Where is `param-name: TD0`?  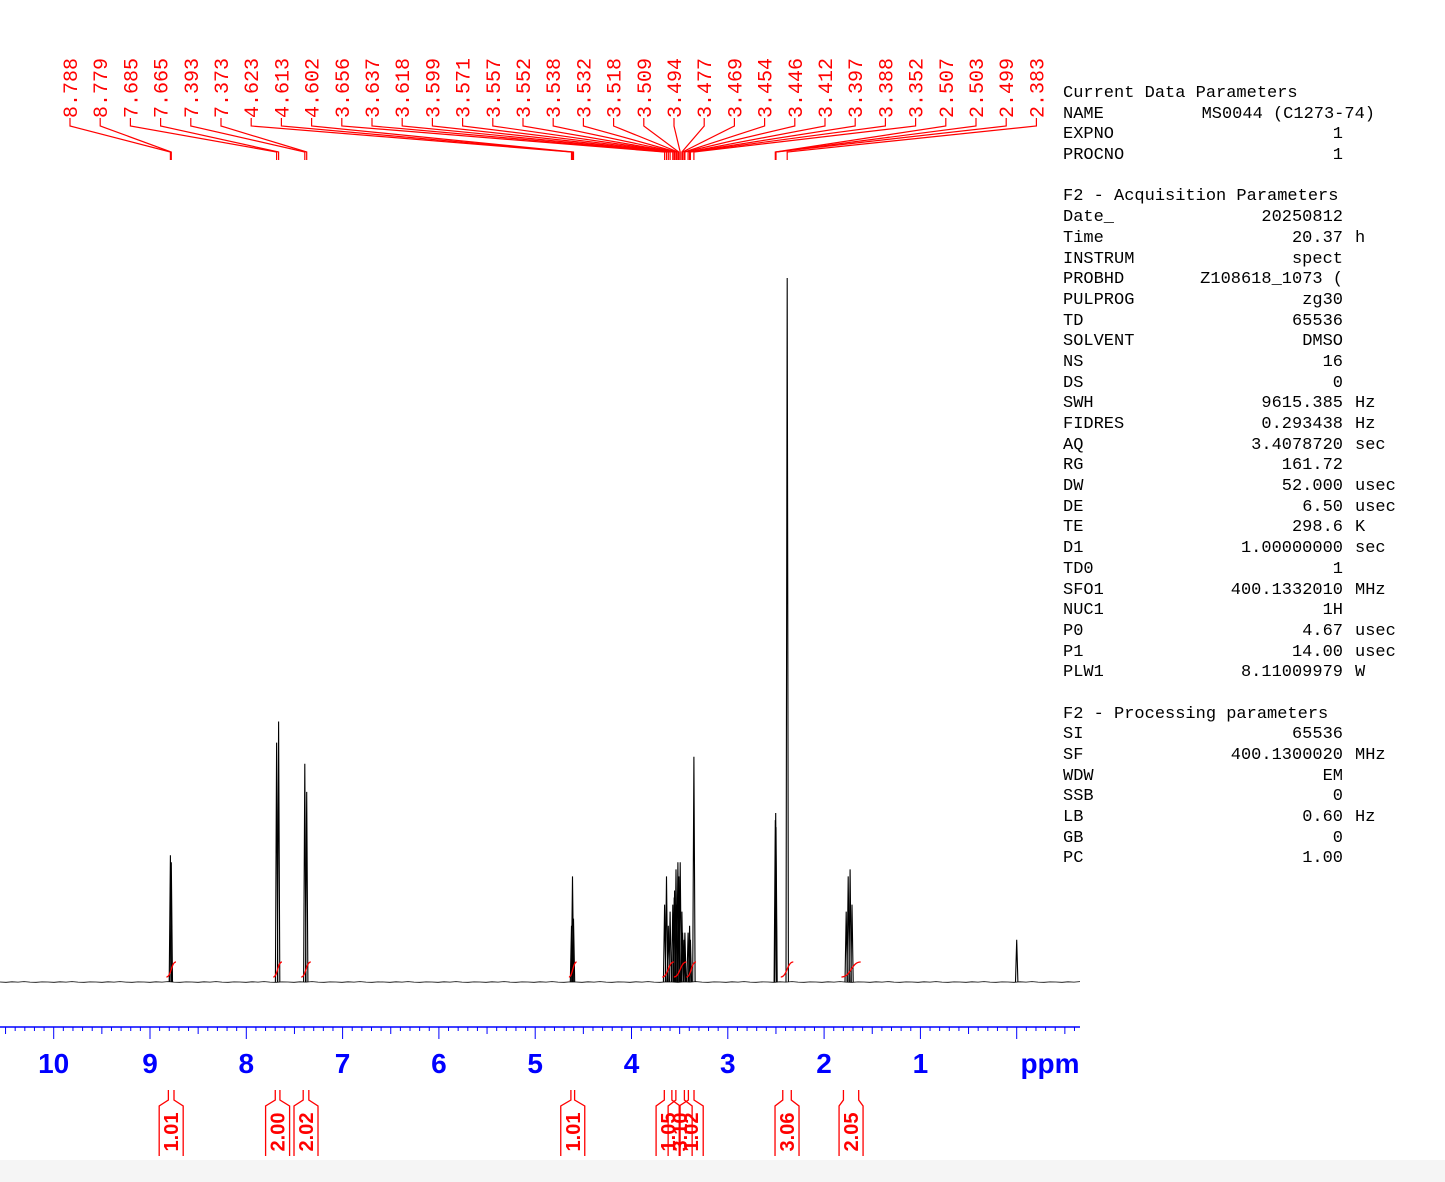
param-name: TD0 is located at coordinates (1078, 569).